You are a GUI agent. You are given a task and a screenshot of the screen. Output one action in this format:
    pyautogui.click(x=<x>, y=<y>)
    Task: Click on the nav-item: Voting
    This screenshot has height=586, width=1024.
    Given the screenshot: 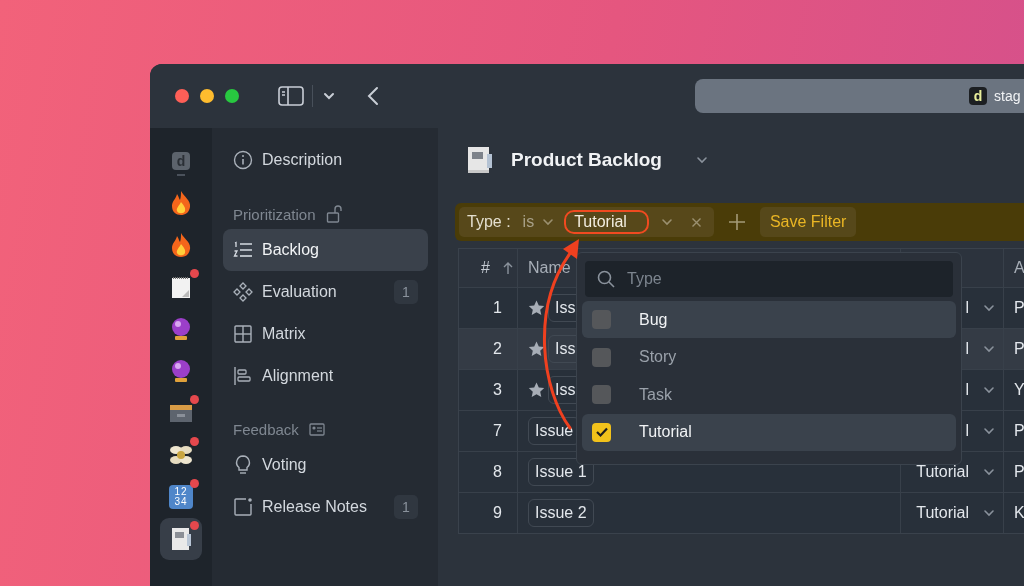 What is the action you would take?
    pyautogui.click(x=325, y=465)
    